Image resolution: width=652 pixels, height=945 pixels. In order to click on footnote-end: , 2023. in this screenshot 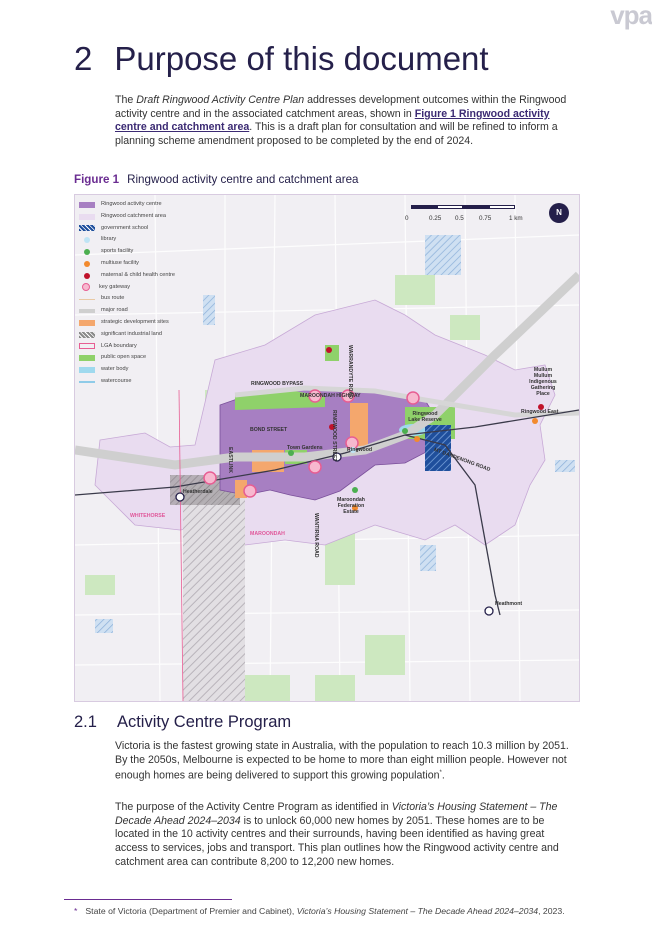, I will do `click(551, 911)`.